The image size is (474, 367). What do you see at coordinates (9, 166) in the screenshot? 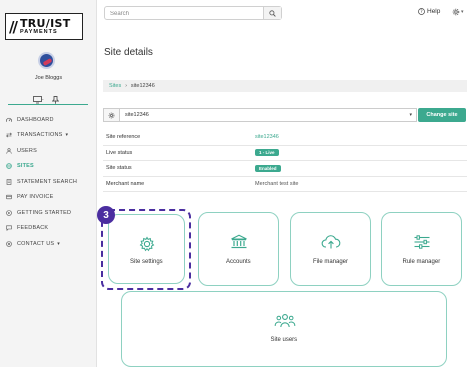
I see `globe-icon` at bounding box center [9, 166].